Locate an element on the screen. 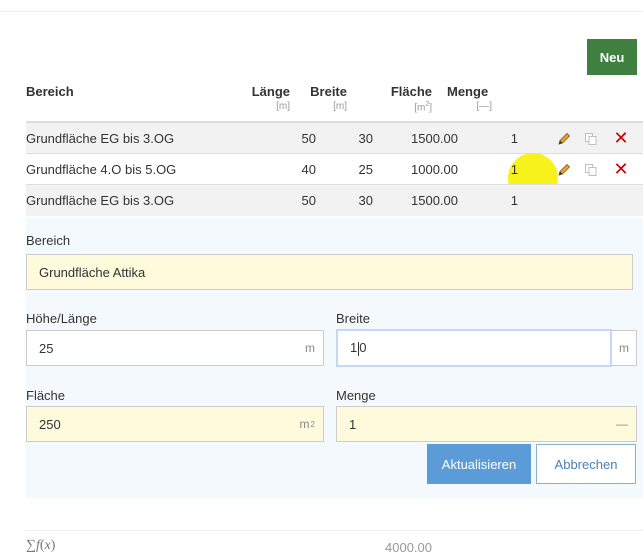  row-laenge: 40 is located at coordinates (308, 169).